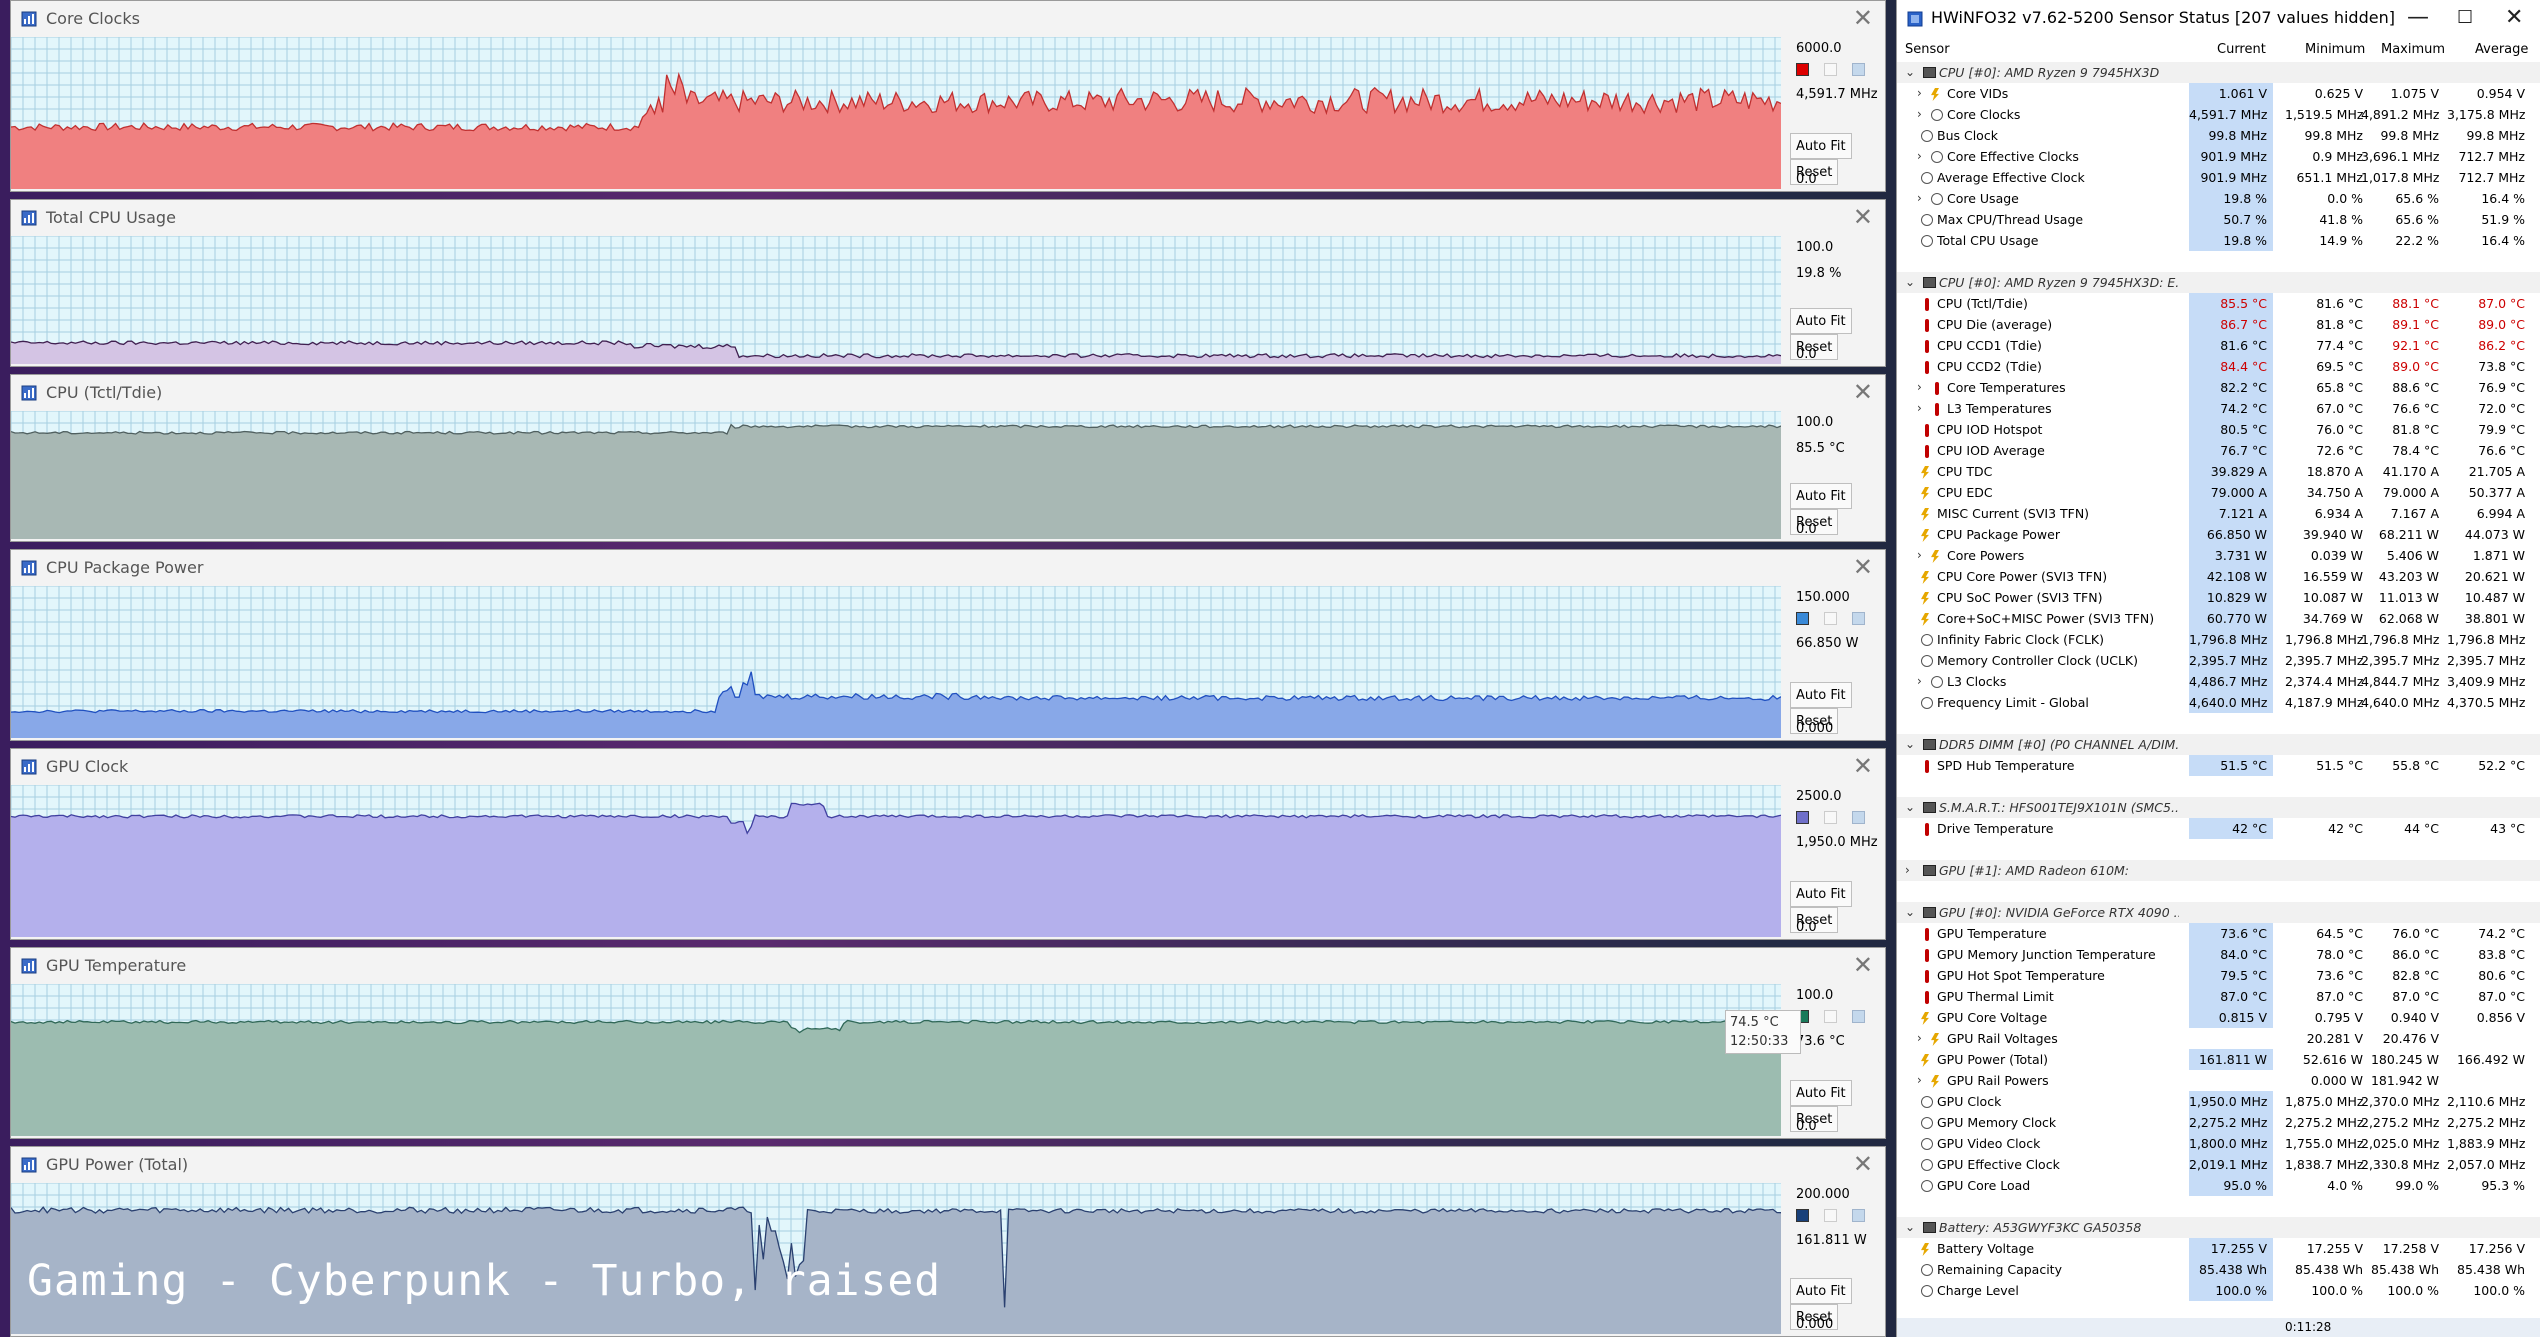  I want to click on sensor-row: › Core VIDs 1.061 V 0.625 V 1.075 V 0.954 V, so click(2218, 93).